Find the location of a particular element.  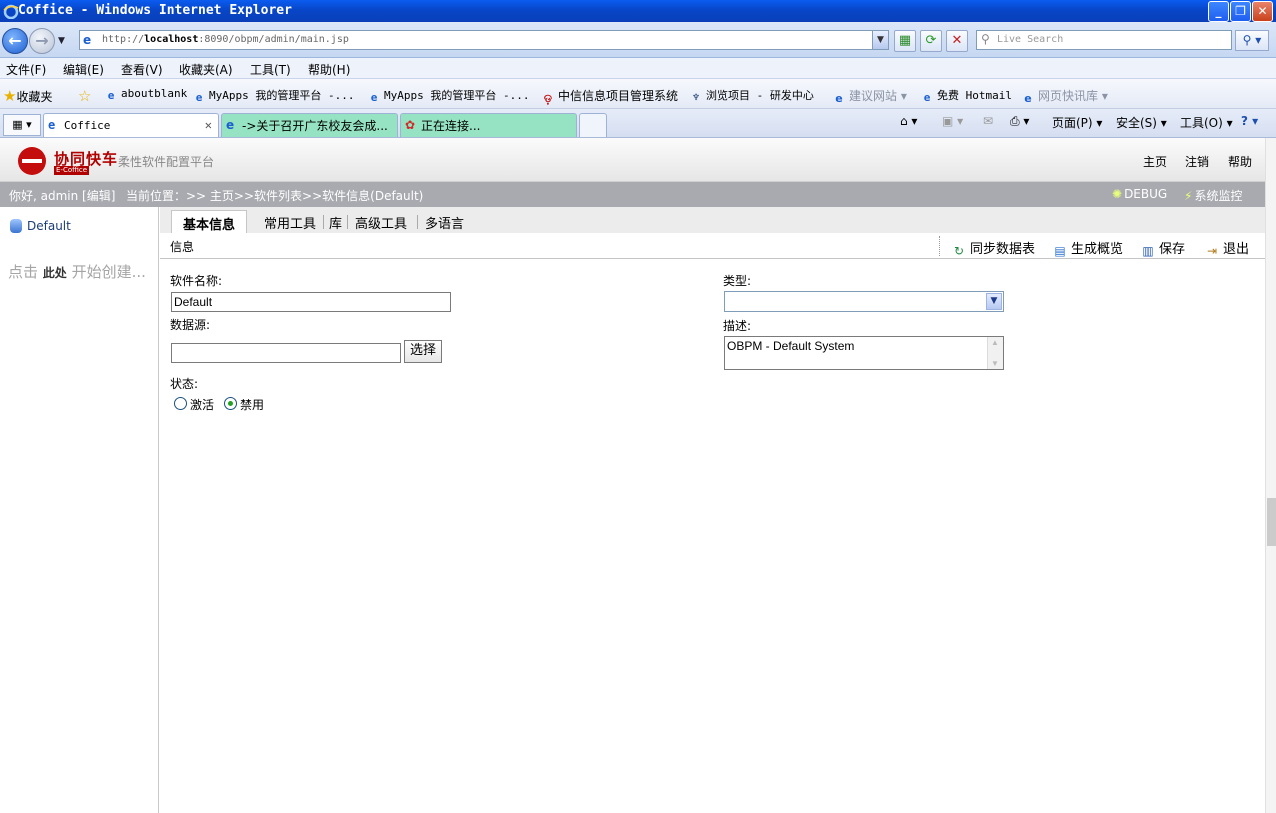

add-favorite-button: ☆ is located at coordinates (84, 96).